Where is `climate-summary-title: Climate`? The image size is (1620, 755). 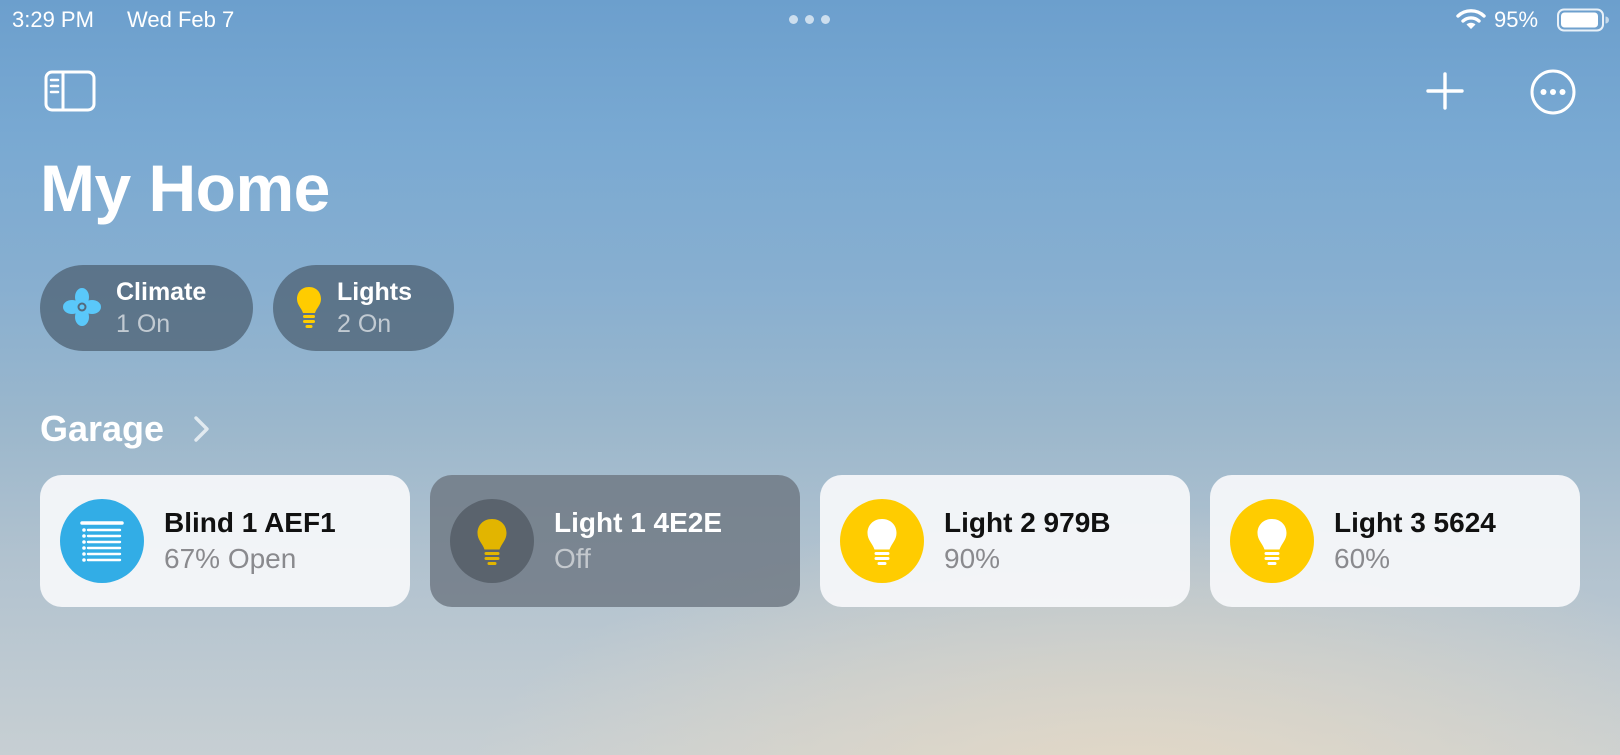
climate-summary-title: Climate is located at coordinates (161, 292).